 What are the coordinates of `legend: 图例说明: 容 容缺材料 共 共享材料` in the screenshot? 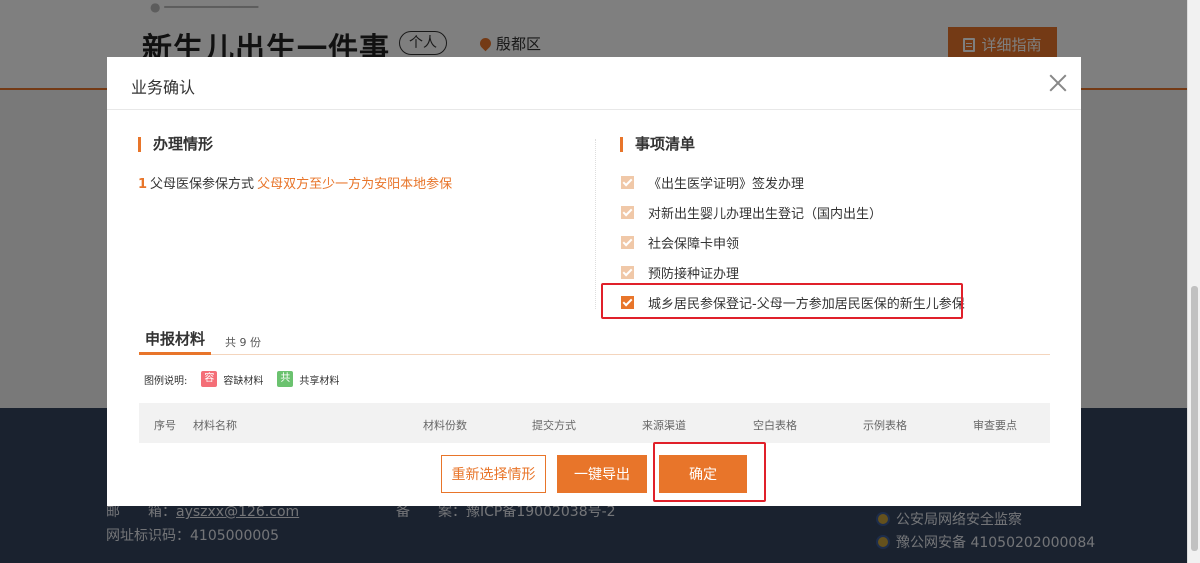 It's located at (241, 379).